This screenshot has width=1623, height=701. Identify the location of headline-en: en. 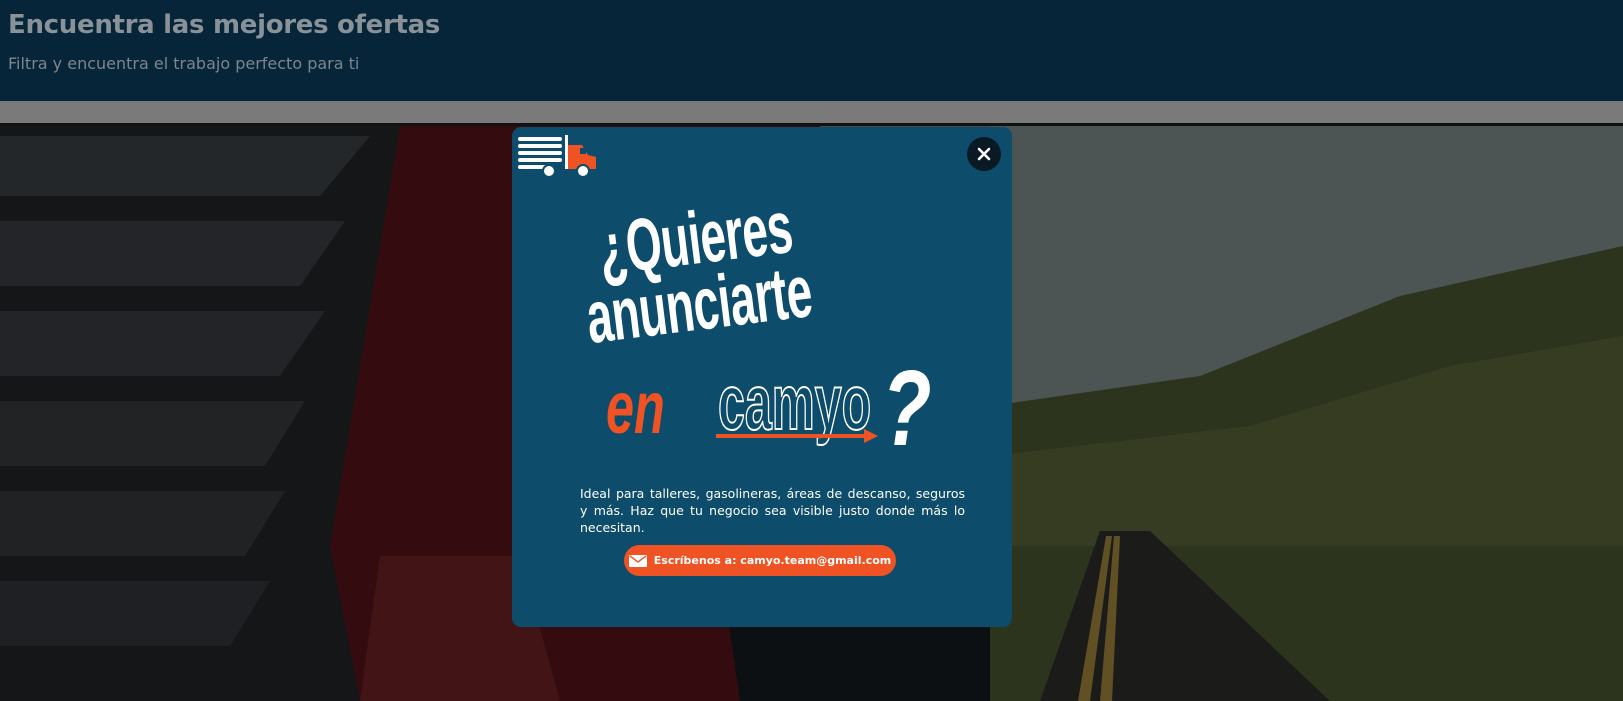
(635, 407).